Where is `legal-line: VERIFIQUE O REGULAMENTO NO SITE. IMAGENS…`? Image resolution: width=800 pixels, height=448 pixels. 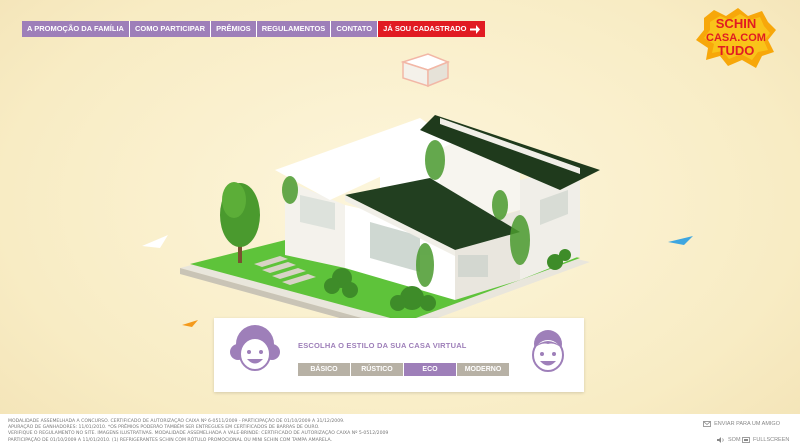
legal-line: VERIFIQUE O REGULAMENTO NO SITE. IMAGENS… is located at coordinates (198, 434).